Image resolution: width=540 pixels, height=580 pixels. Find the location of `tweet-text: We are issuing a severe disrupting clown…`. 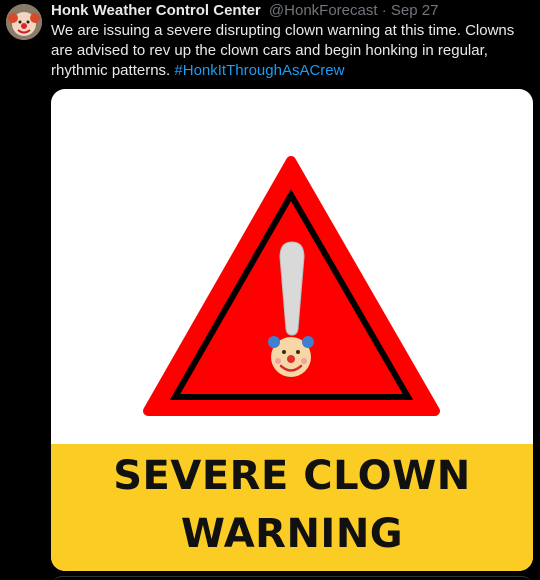

tweet-text: We are issuing a severe disrupting clown… is located at coordinates (293, 51).